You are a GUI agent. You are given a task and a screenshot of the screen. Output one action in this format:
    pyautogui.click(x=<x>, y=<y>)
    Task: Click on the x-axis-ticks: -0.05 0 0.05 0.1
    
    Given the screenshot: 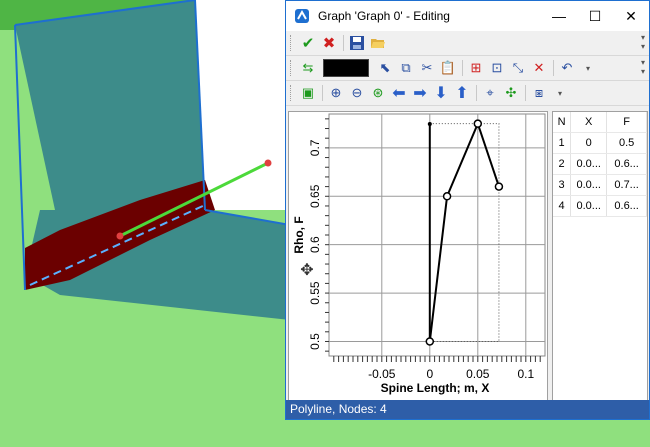 What is the action you would take?
    pyautogui.click(x=437, y=368)
    